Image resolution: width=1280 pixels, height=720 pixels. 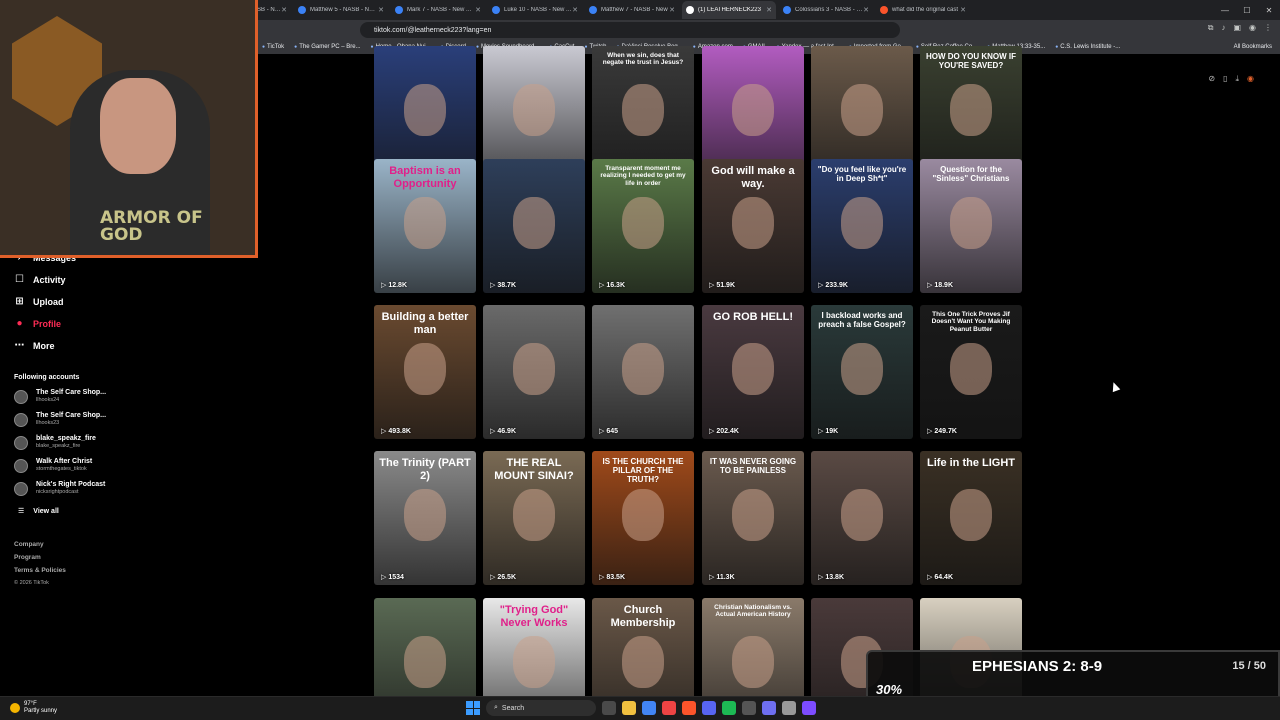 What do you see at coordinates (534, 226) in the screenshot?
I see `video-tile: ▷ 38.7K` at bounding box center [534, 226].